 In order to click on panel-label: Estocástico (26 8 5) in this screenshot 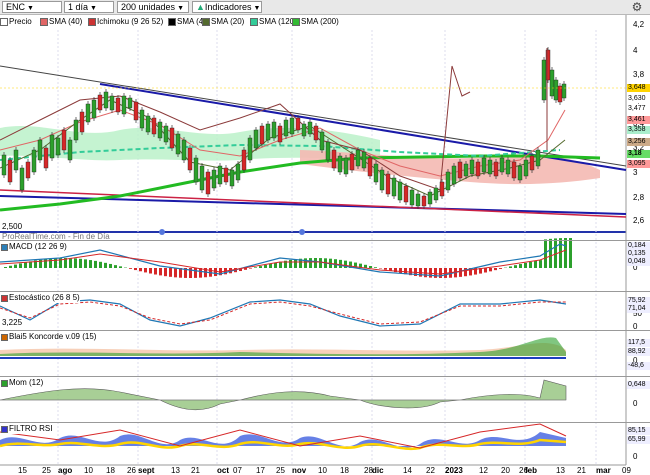, I will do `click(40, 298)`.